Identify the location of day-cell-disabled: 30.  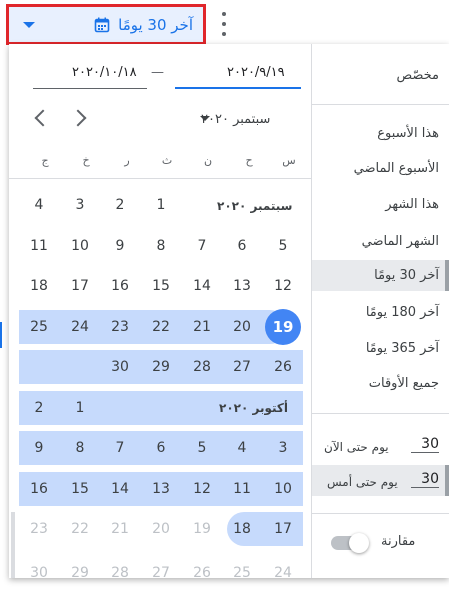
(39, 573).